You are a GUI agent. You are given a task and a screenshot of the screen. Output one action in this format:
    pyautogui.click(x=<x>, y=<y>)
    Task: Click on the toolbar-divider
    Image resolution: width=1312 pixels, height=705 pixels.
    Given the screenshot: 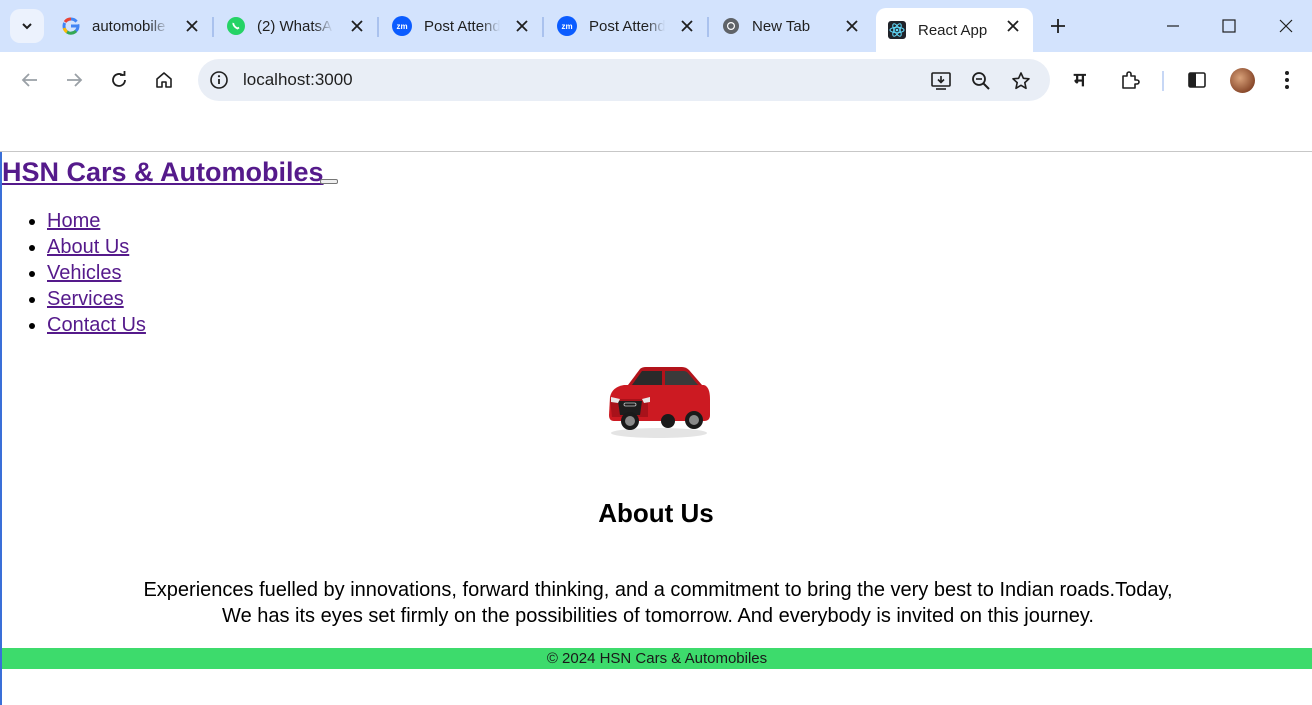 What is the action you would take?
    pyautogui.click(x=1163, y=81)
    